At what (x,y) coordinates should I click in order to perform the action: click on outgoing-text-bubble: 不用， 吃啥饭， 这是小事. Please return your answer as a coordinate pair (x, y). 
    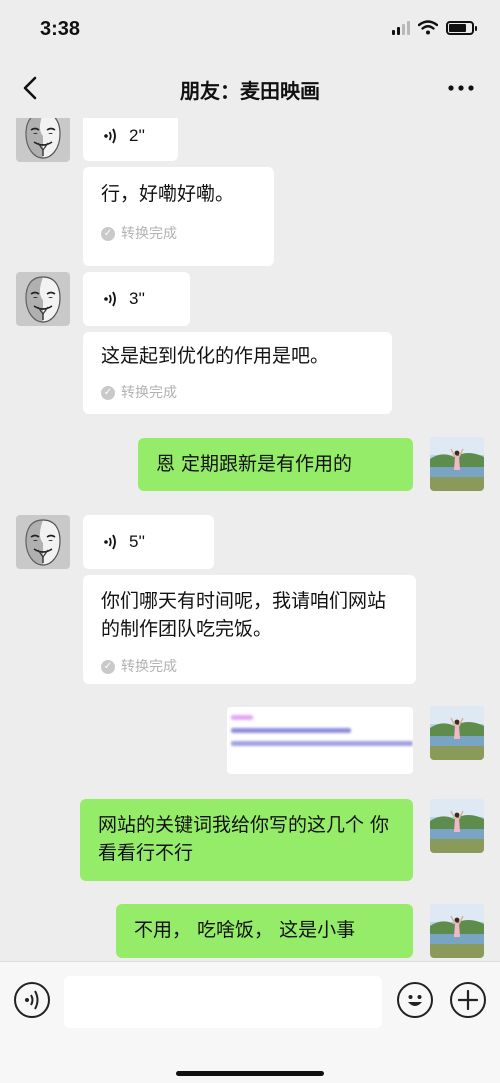
    Looking at the image, I should click on (264, 931).